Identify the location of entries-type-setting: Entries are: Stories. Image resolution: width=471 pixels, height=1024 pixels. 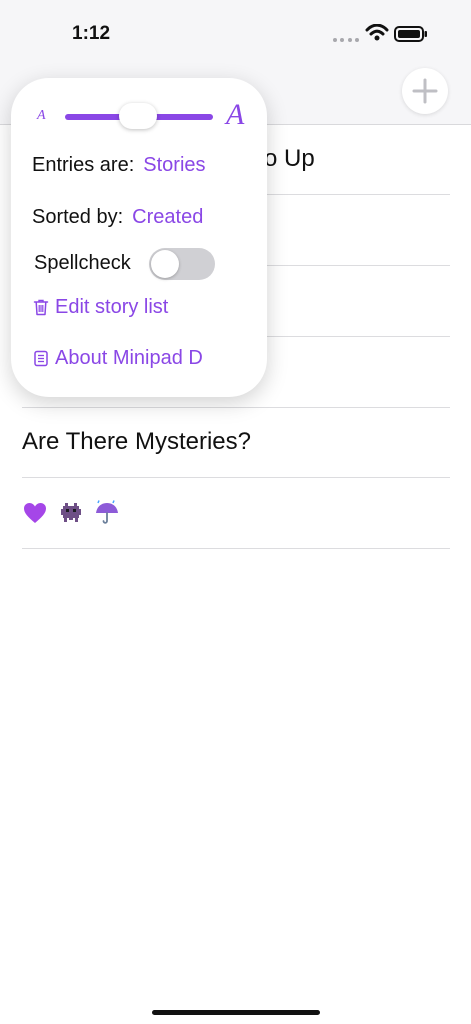
(119, 165).